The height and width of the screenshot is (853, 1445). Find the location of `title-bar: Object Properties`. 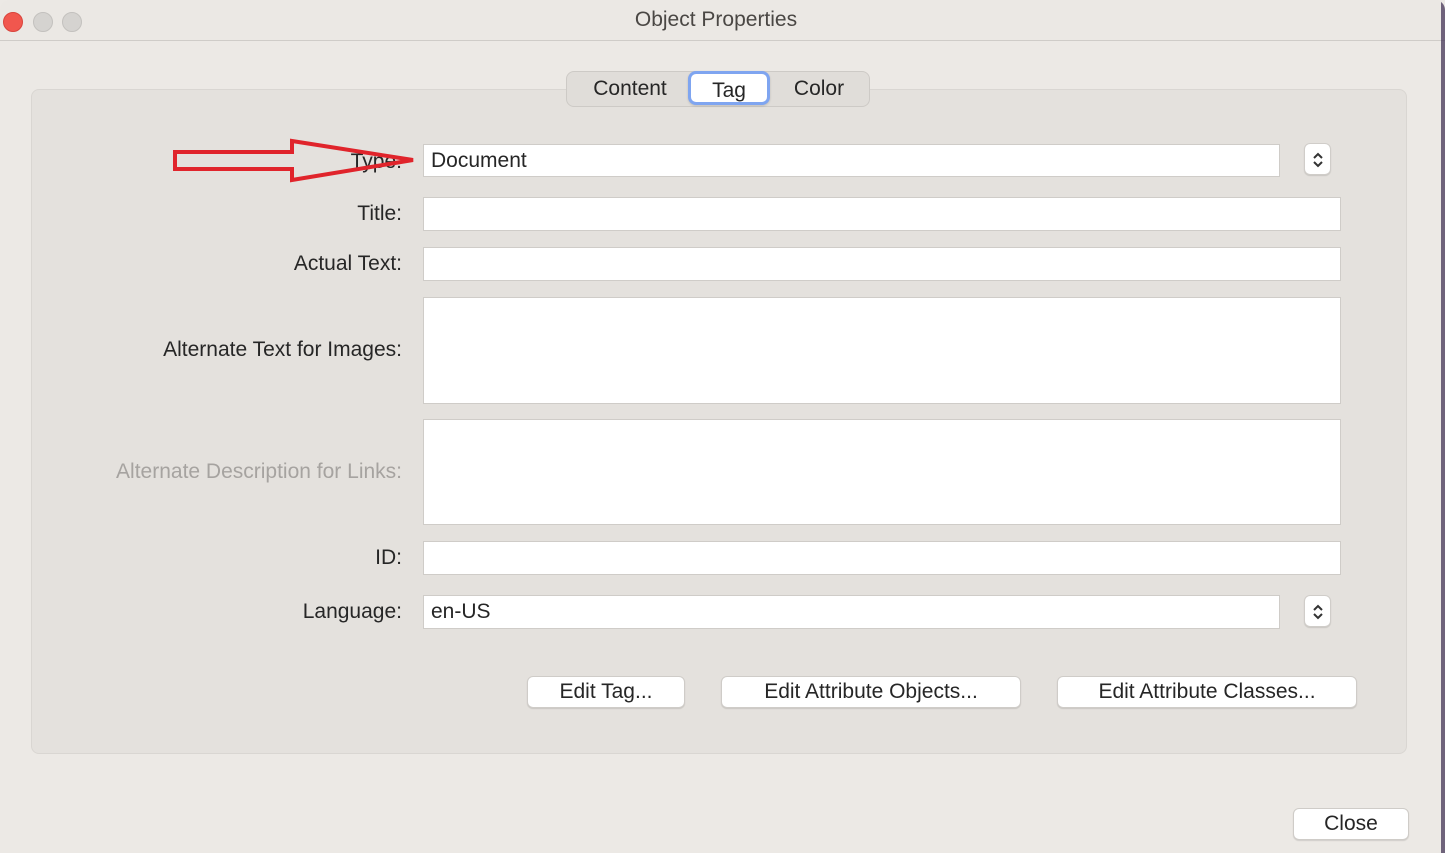

title-bar: Object Properties is located at coordinates (722, 20).